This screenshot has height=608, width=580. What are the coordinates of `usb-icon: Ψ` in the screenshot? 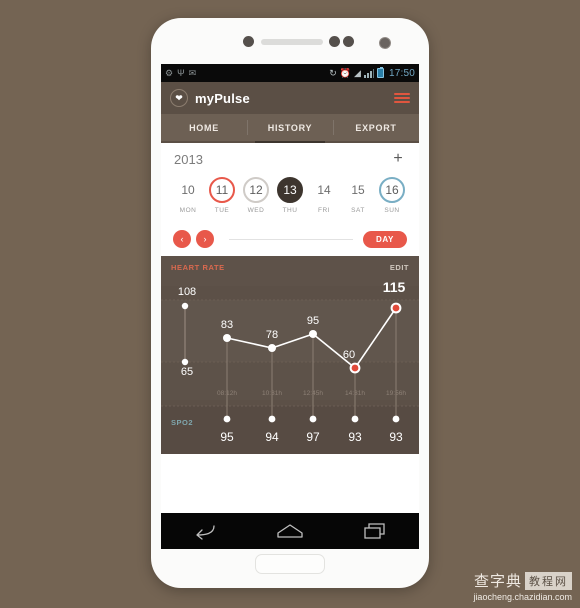 It's located at (181, 72).